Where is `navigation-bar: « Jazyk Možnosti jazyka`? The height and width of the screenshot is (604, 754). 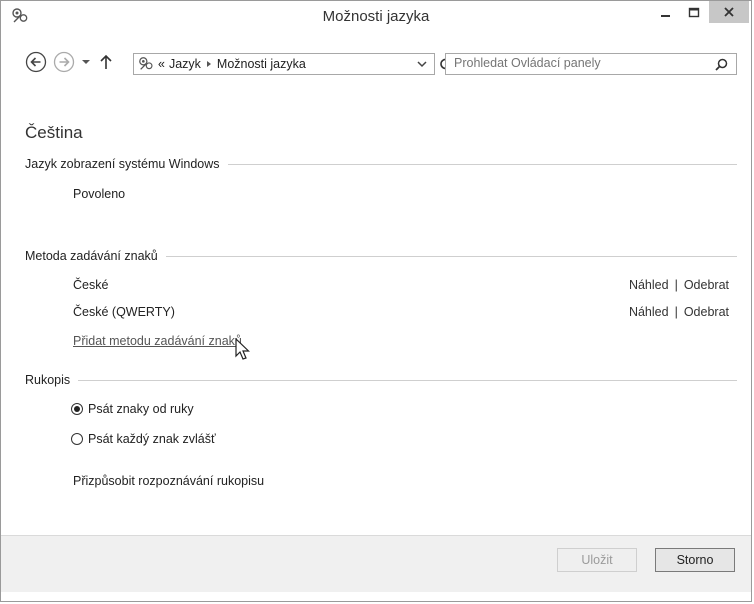
navigation-bar: « Jazyk Možnosti jazyka is located at coordinates (376, 64).